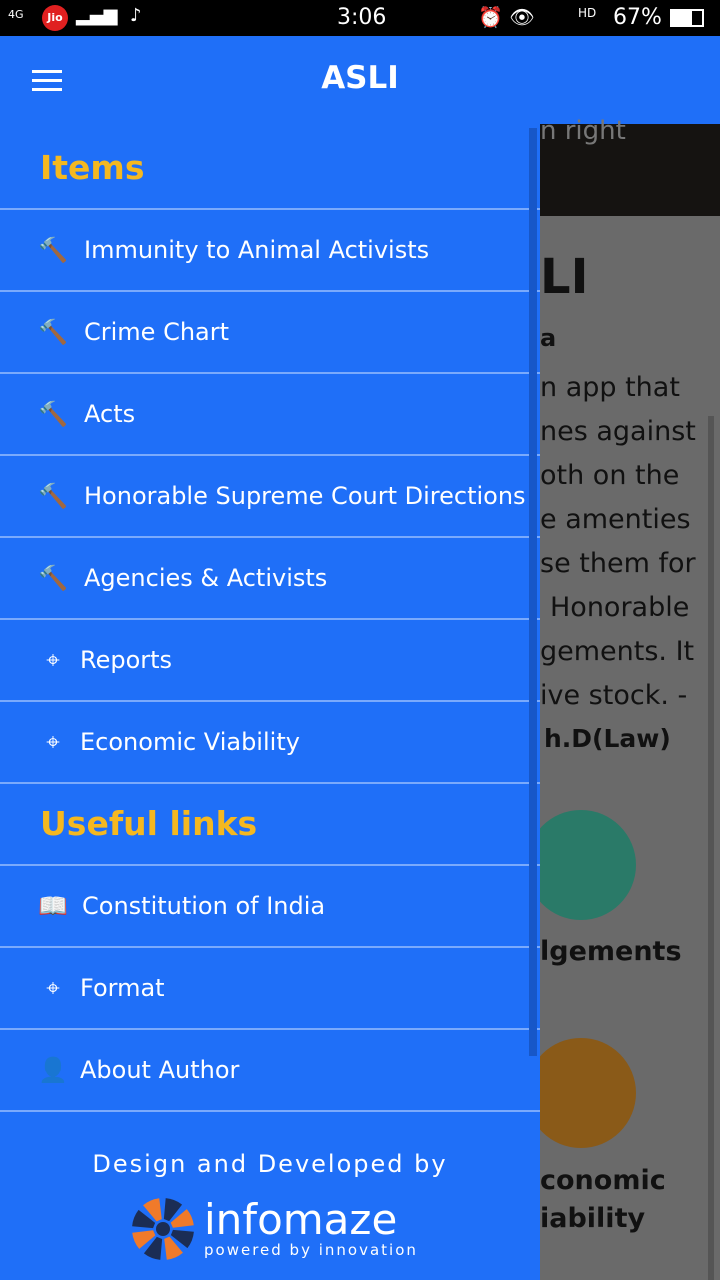  I want to click on menu-item-court-directions: 🔨 Honorable Supreme Court Directions, so click(270, 497).